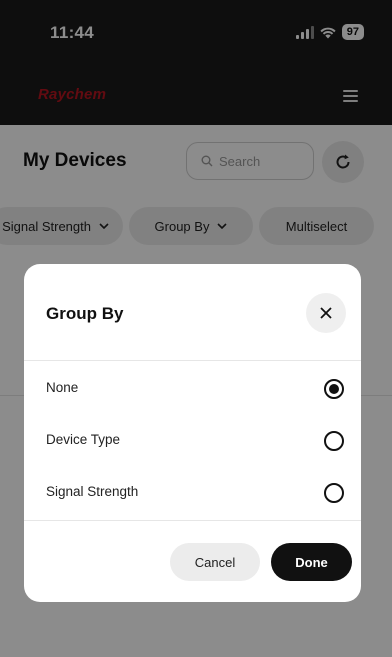 The image size is (392, 657). Describe the element at coordinates (83, 439) in the screenshot. I see `option-label: Device Type` at that location.